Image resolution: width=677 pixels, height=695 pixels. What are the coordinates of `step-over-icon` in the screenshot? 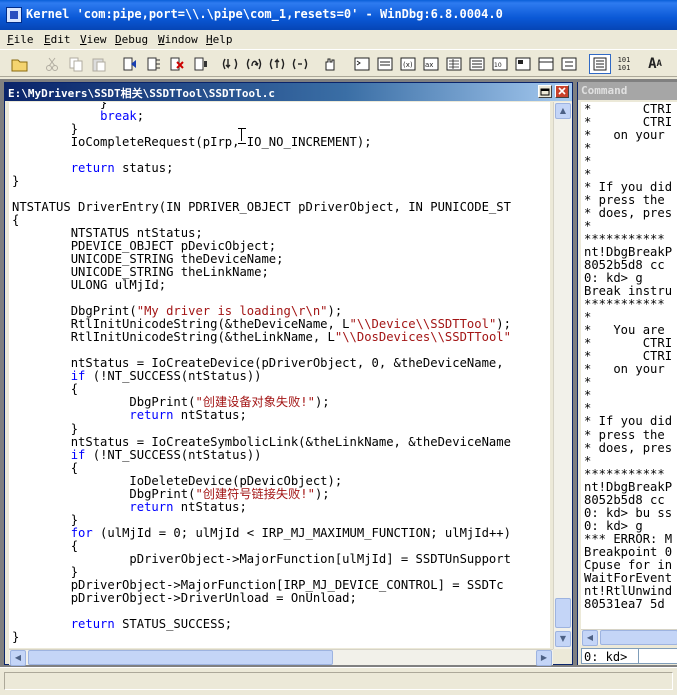 It's located at (254, 64).